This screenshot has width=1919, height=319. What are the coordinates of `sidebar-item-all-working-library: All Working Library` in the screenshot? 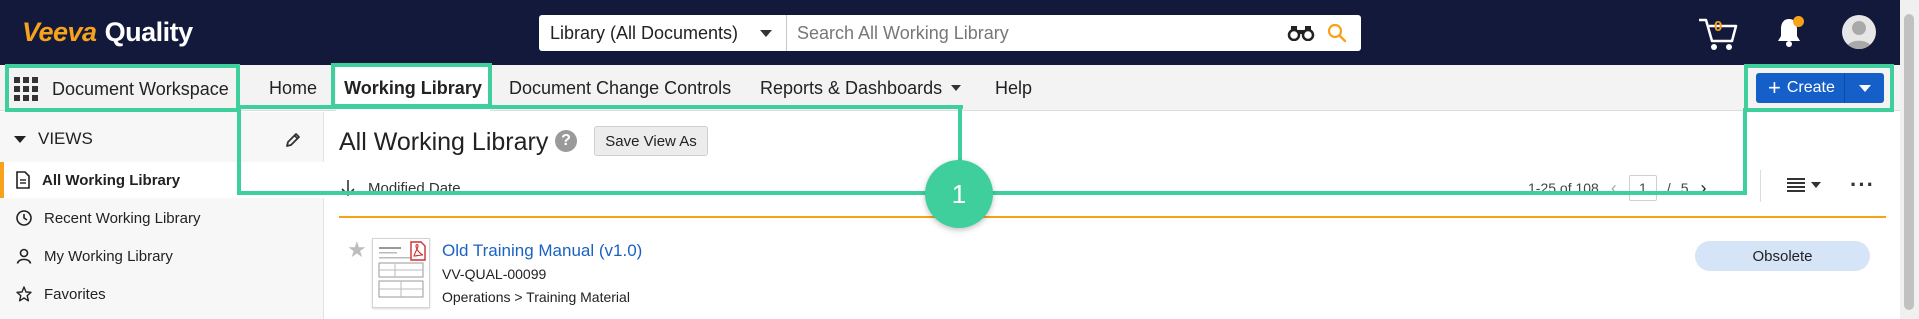 It's located at (162, 180).